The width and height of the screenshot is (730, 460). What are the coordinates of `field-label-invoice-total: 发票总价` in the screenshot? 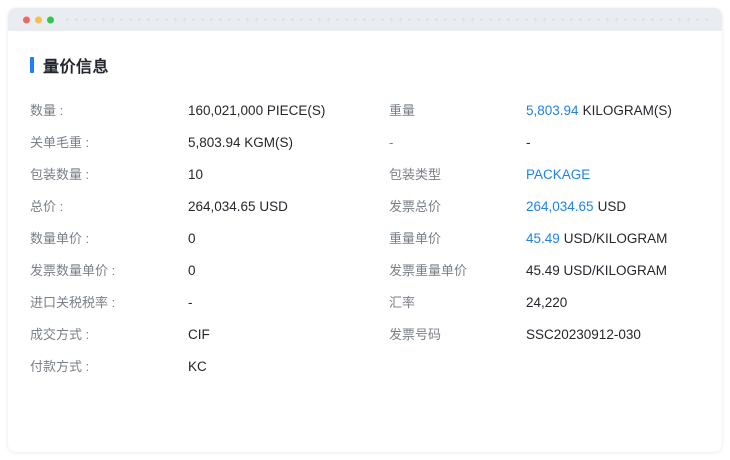 It's located at (415, 206).